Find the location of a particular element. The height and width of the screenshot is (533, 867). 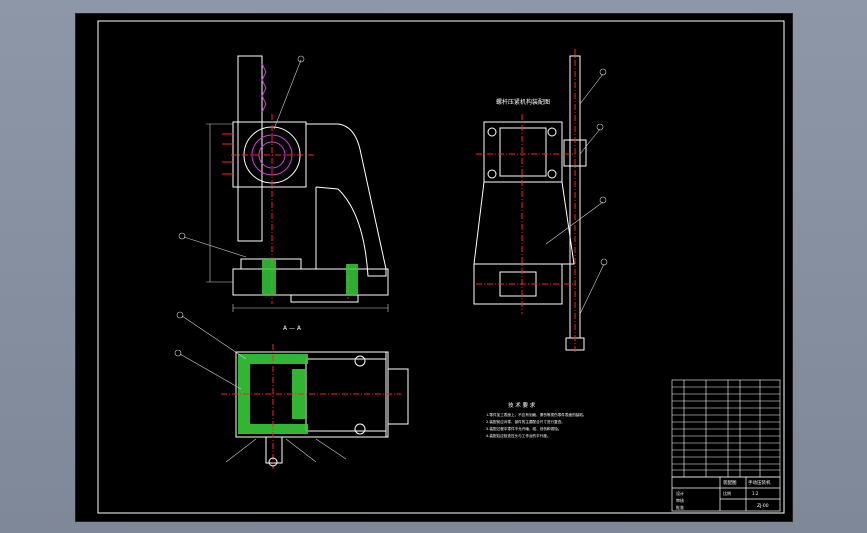

section-right-block is located at coordinates (346, 395).